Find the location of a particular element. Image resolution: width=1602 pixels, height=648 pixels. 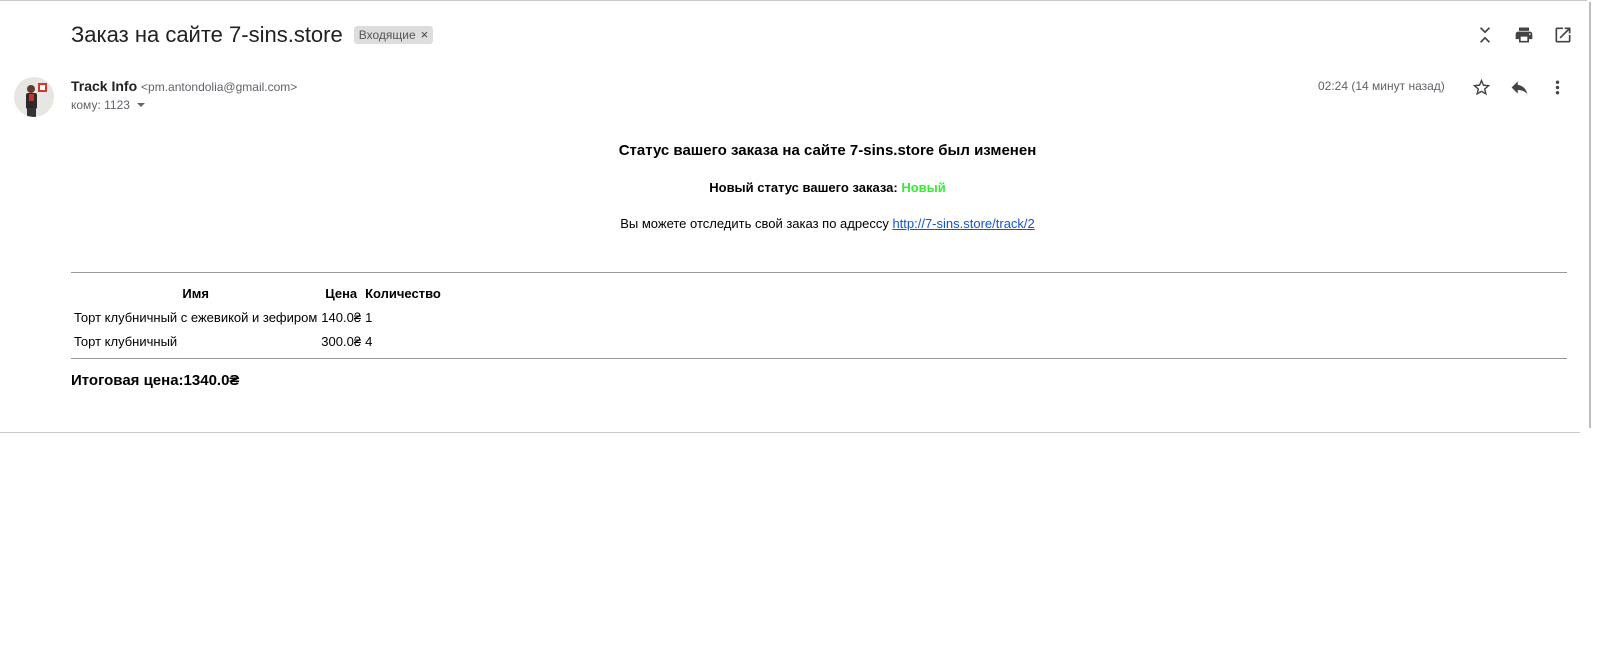

remove-label-icon: × is located at coordinates (425, 35).